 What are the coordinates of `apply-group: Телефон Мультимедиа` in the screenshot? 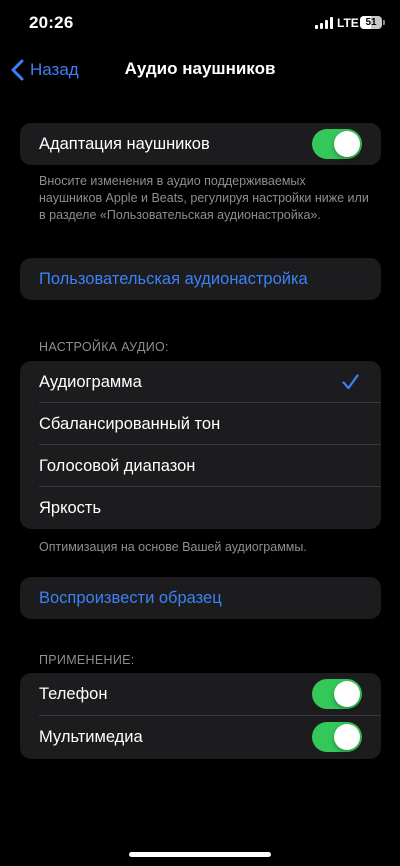 It's located at (200, 716).